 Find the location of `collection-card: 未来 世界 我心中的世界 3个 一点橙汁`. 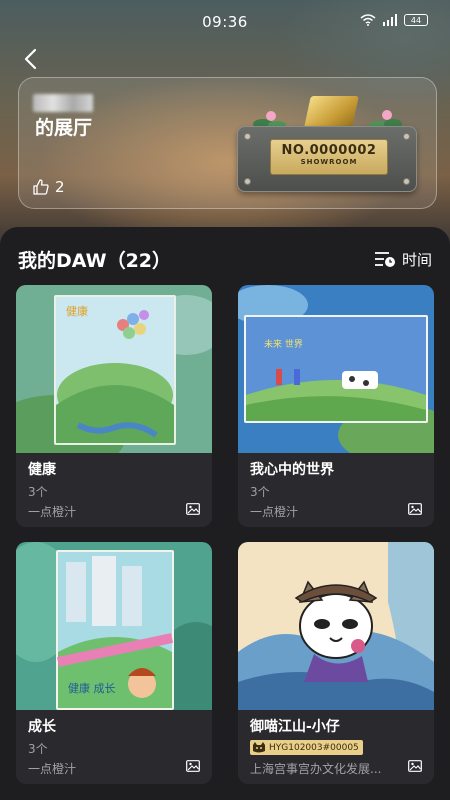

collection-card: 未来 世界 我心中的世界 3个 一点橙汁 is located at coordinates (336, 406).